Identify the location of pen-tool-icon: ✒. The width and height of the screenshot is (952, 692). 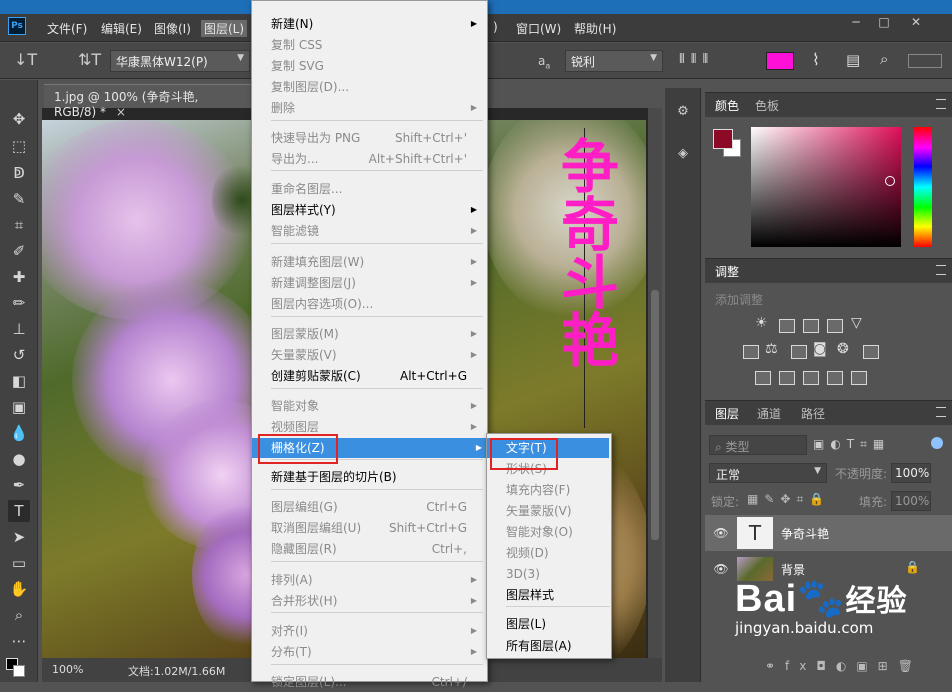
(19, 485).